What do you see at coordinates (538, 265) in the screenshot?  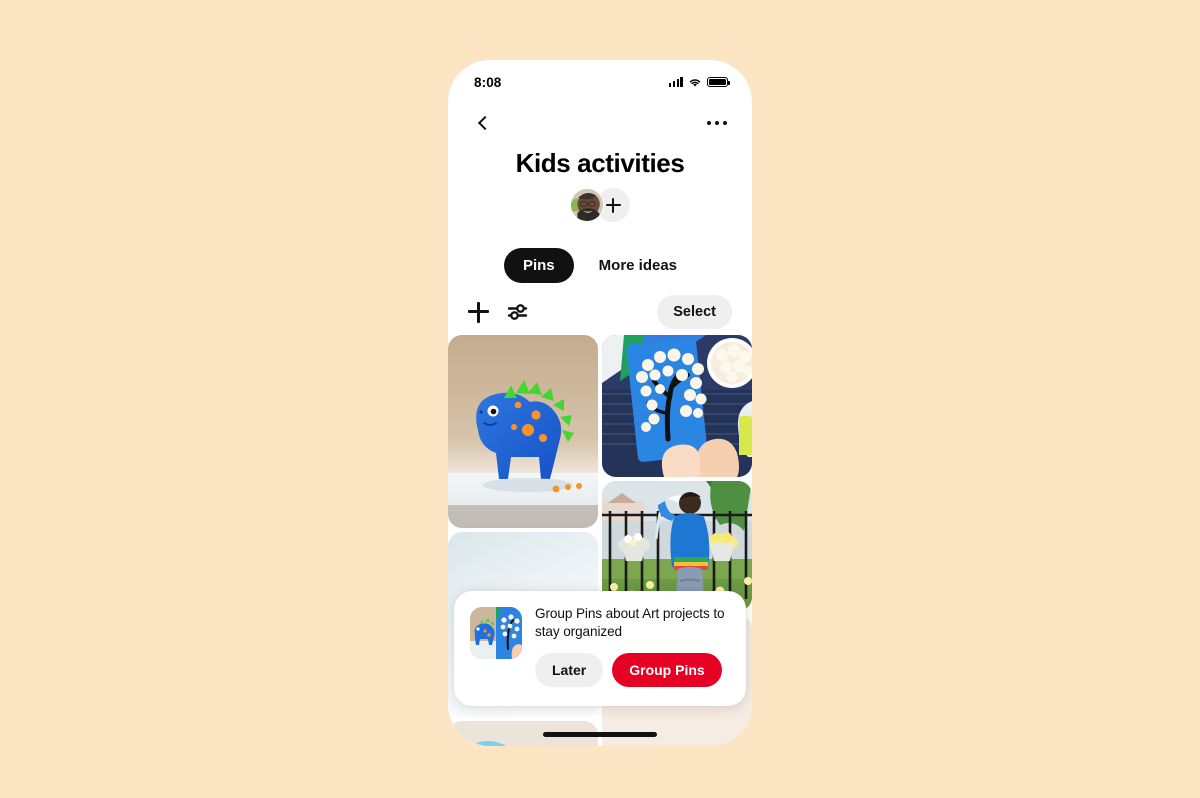 I see `tab-pins: Pins` at bounding box center [538, 265].